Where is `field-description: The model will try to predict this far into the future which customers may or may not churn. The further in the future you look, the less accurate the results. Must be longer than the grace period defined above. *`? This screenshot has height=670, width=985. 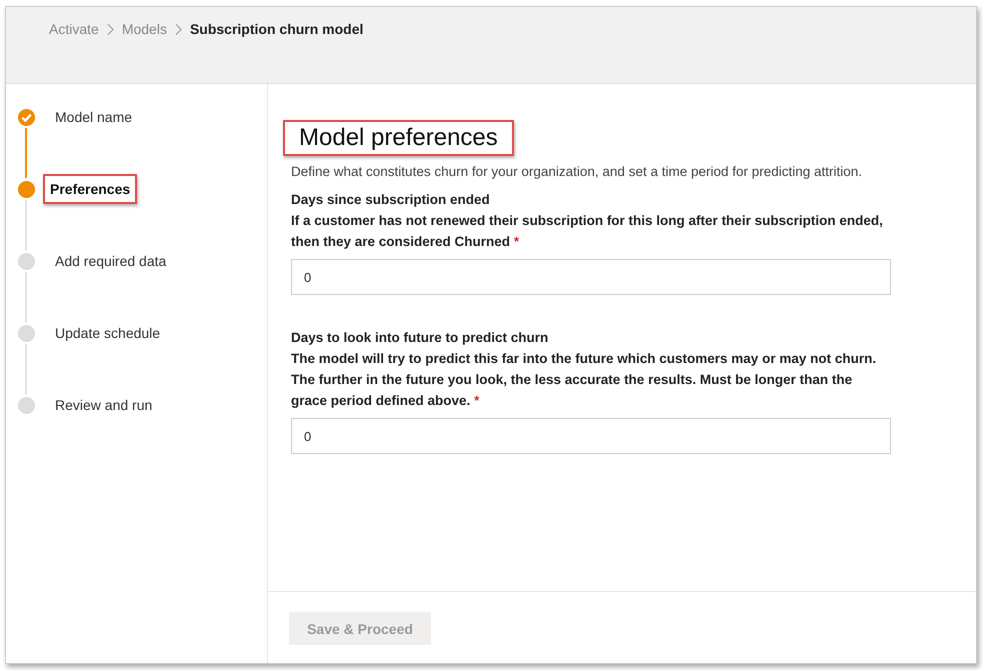 field-description: The model will try to predict this far into the future which customers may or may not churn. The further in the future you look, the less accurate the results. Must be longer than the grace period defined above. * is located at coordinates (584, 380).